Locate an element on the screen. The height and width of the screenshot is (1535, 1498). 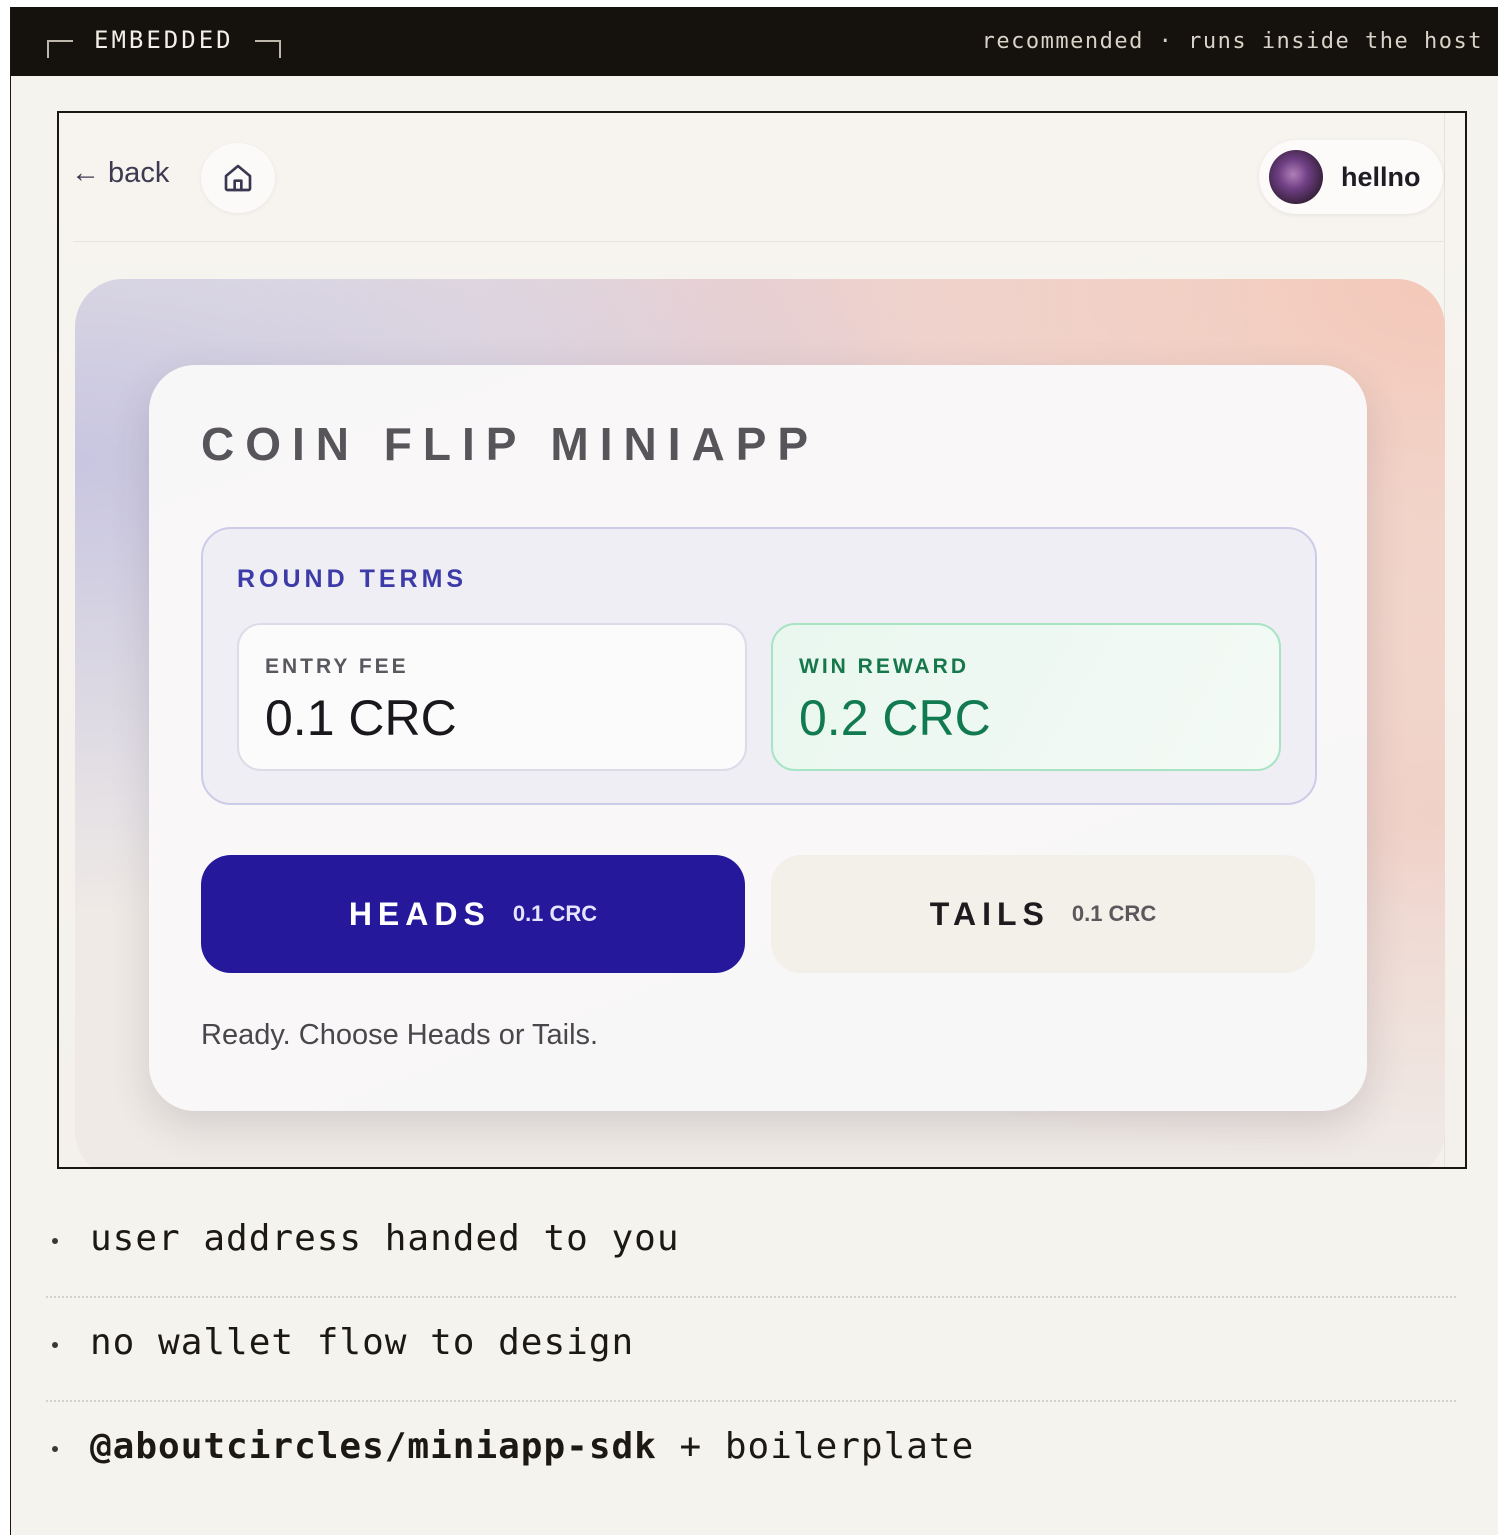
user-profile-pill: hellno is located at coordinates (1351, 177).